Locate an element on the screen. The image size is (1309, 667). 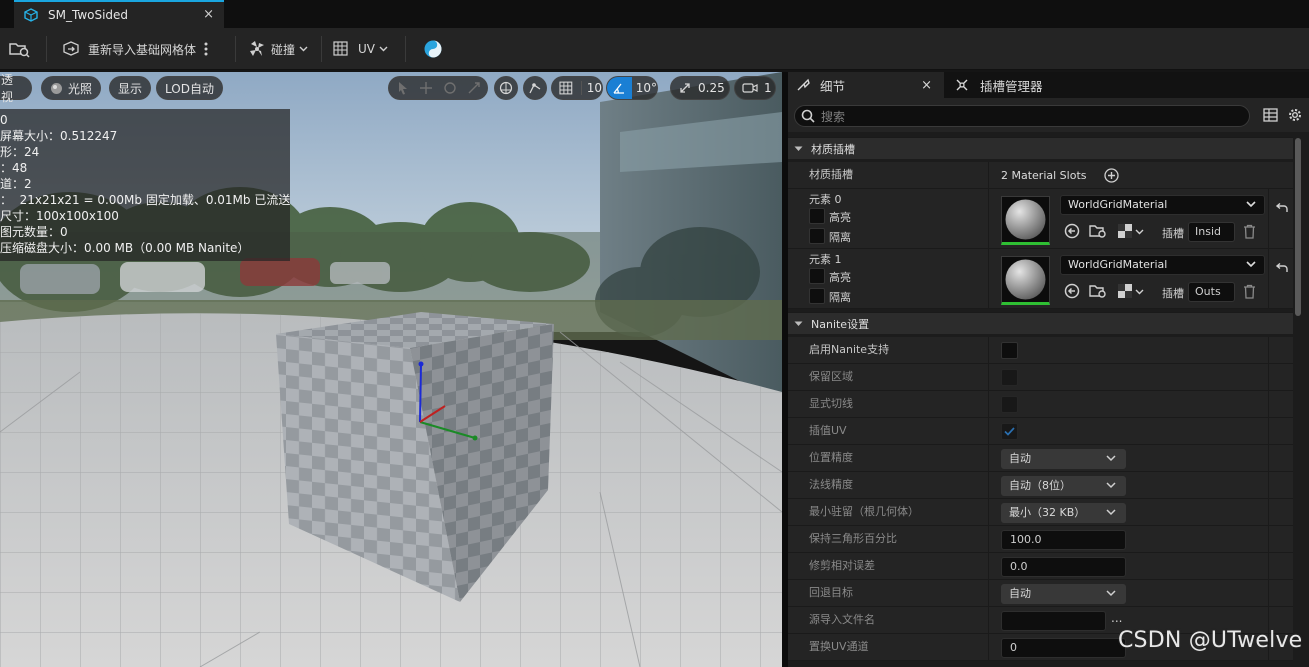
tab-details-label: 细节 is located at coordinates (833, 86).